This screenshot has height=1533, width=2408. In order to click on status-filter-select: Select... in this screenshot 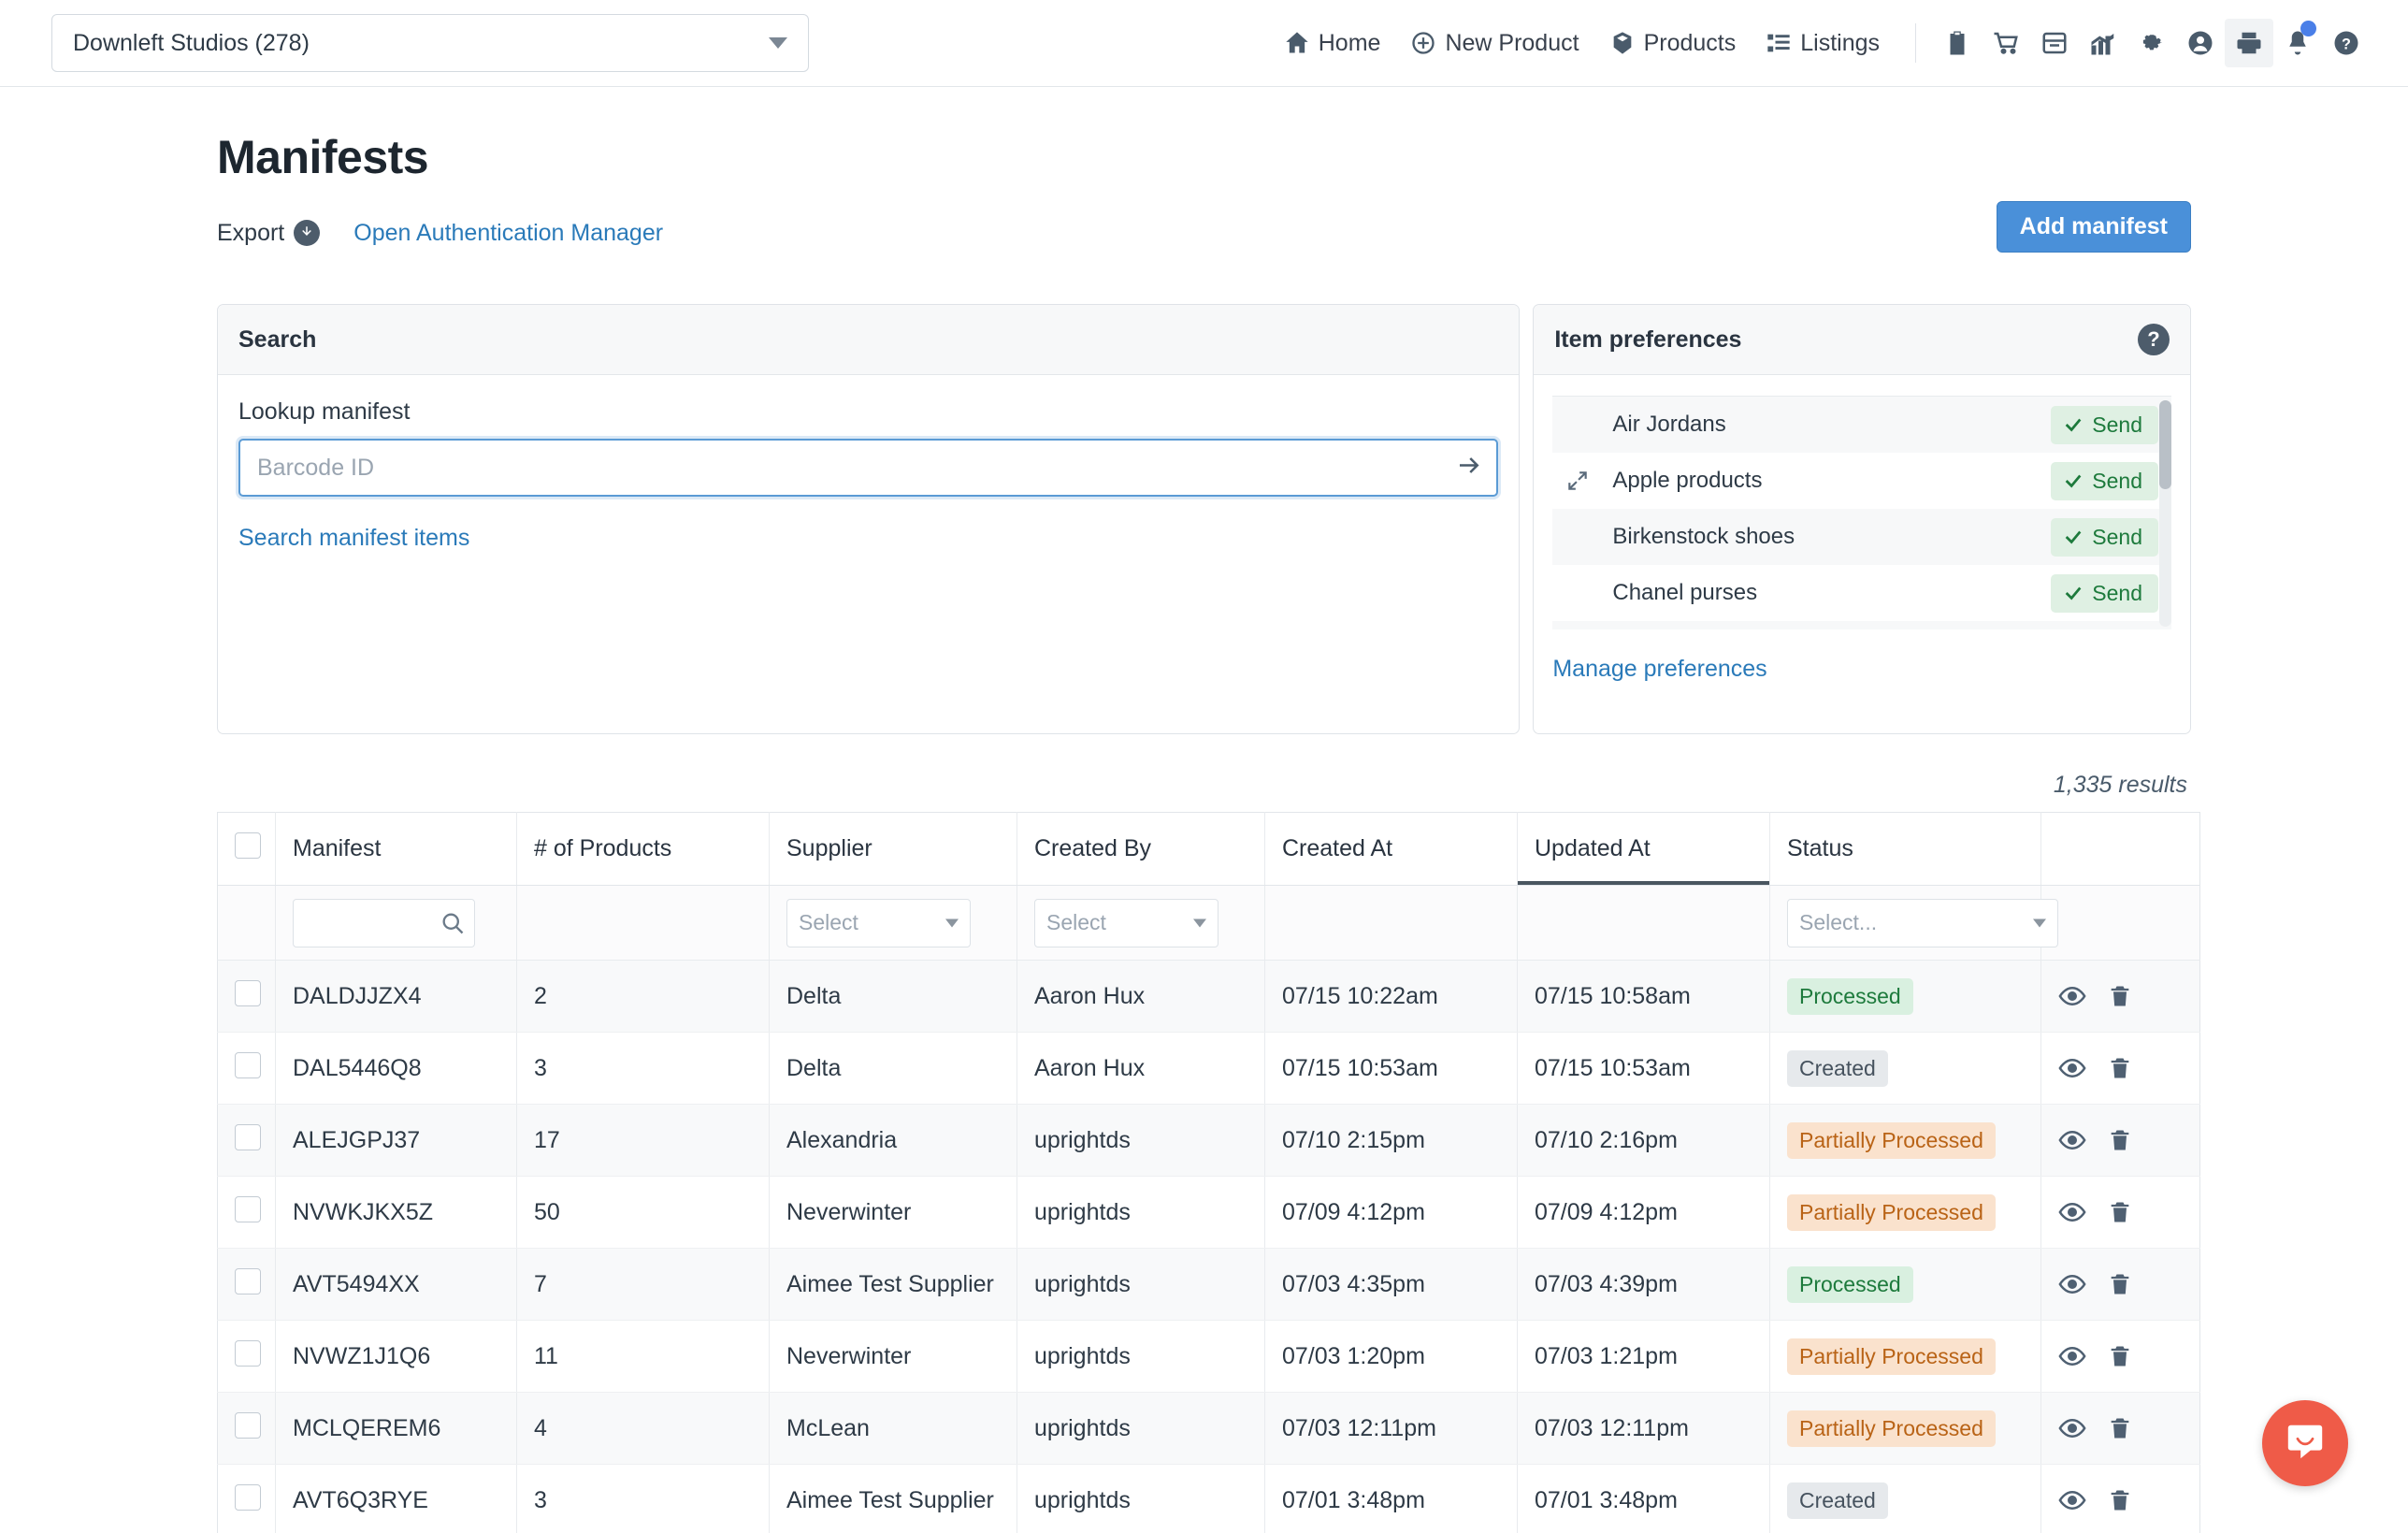, I will do `click(1922, 923)`.